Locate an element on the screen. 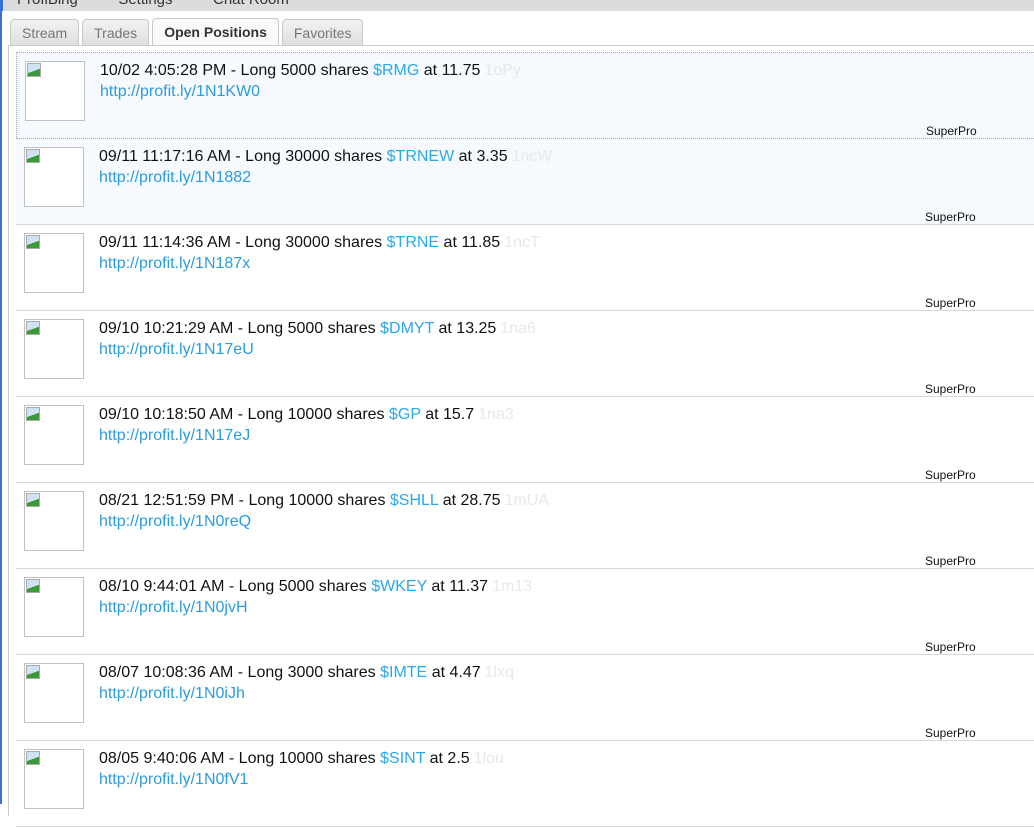 This screenshot has height=827, width=1034. position-text: - Long 3000 shares is located at coordinates (306, 672).